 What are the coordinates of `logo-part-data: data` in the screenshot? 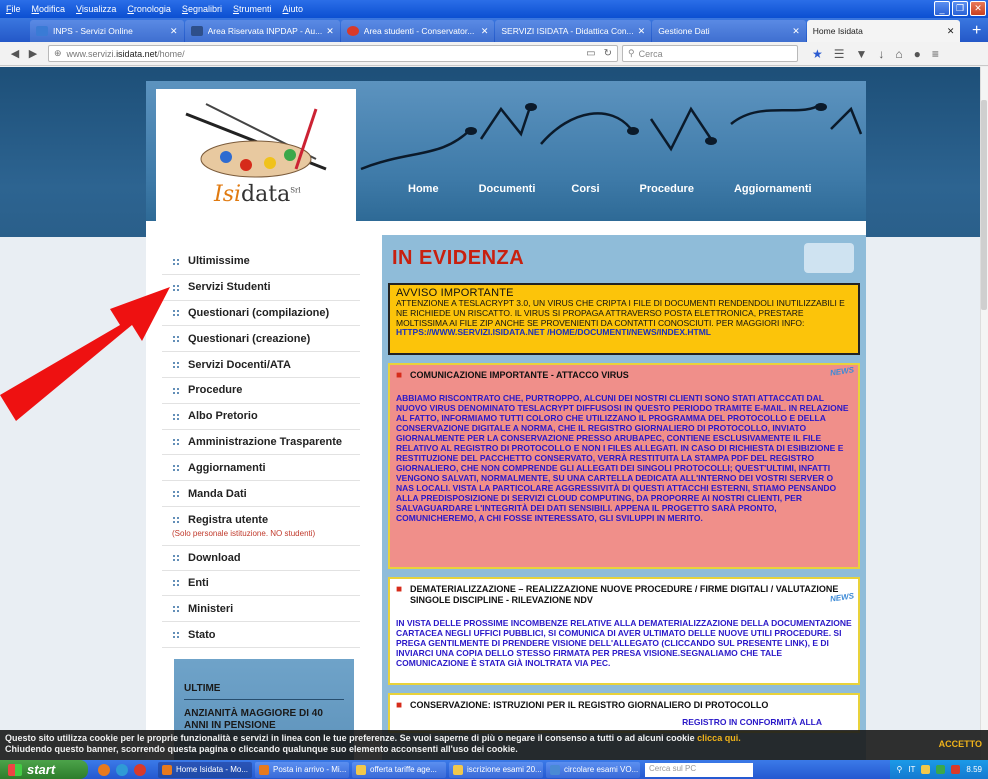 It's located at (266, 194).